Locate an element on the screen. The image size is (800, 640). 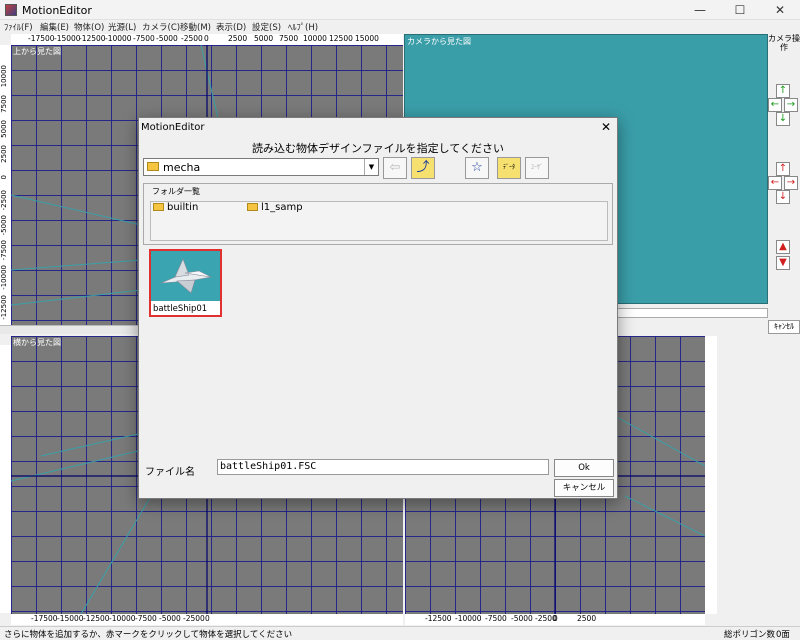
camera-rotate-right-icon: → is located at coordinates (791, 105).